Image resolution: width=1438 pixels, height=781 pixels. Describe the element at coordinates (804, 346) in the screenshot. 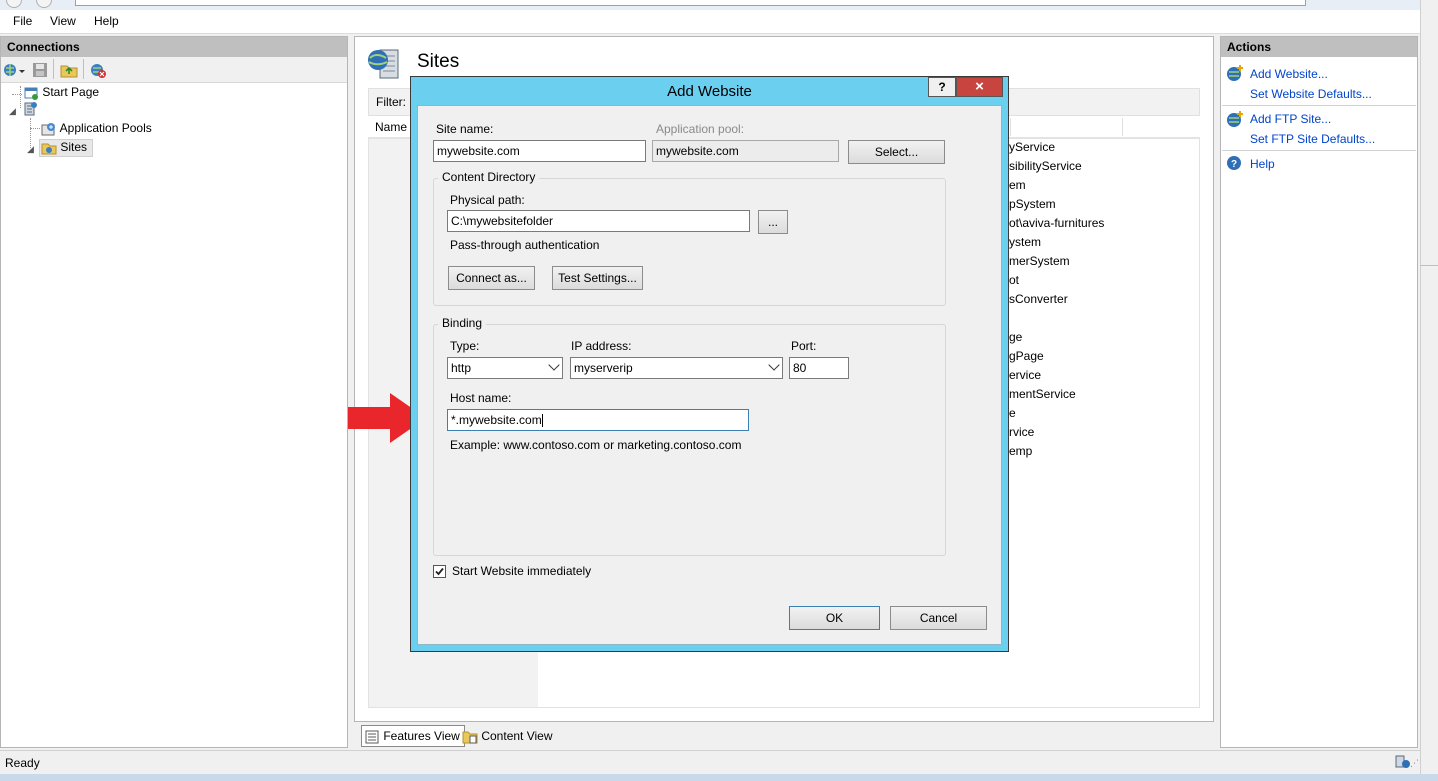

I see `port-label: Port:` at that location.